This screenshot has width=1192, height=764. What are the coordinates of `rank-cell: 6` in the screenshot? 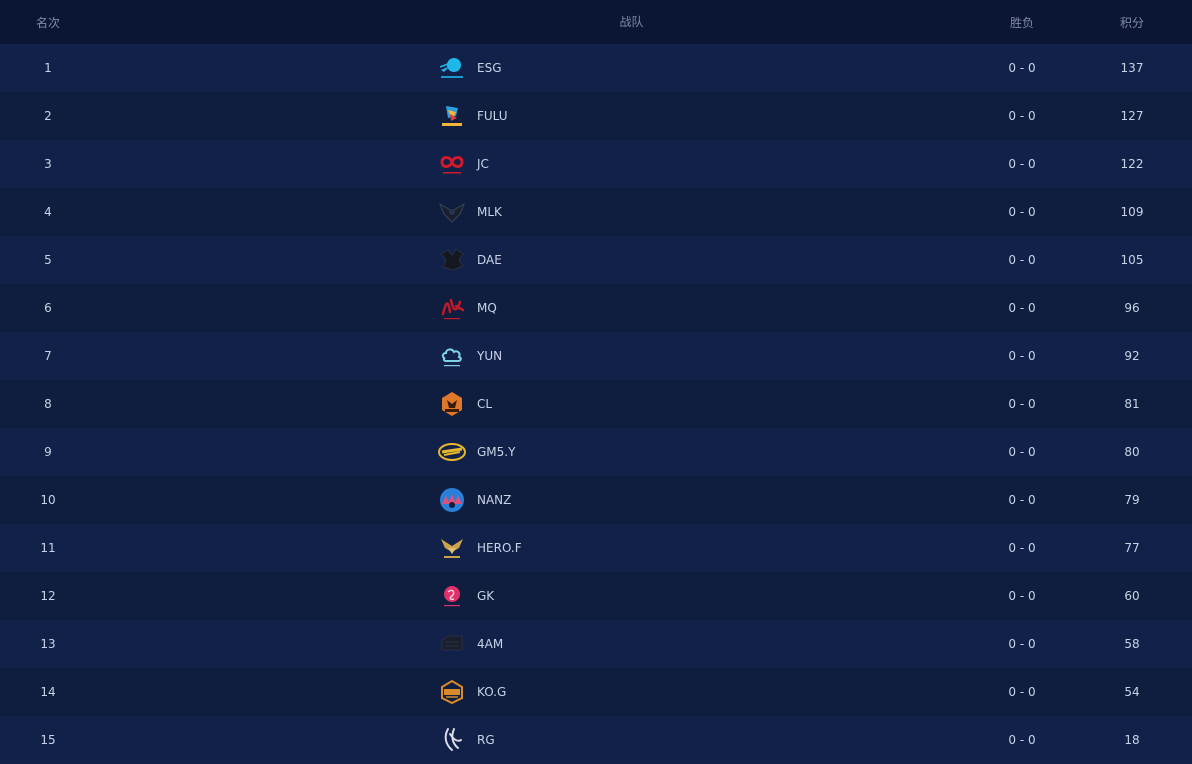 It's located at (48, 308).